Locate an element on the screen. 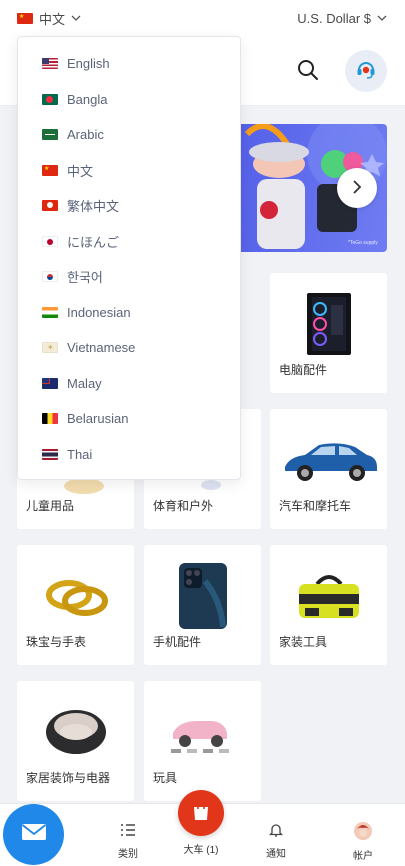 This screenshot has height=866, width=405. language-option-arabic: Arabic is located at coordinates (129, 135).